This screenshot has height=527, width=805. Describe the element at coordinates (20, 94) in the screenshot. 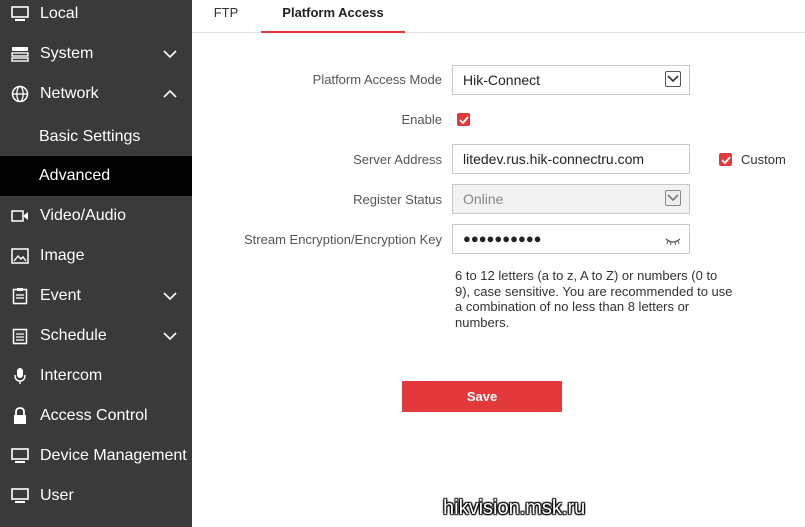

I see `globe-icon` at that location.